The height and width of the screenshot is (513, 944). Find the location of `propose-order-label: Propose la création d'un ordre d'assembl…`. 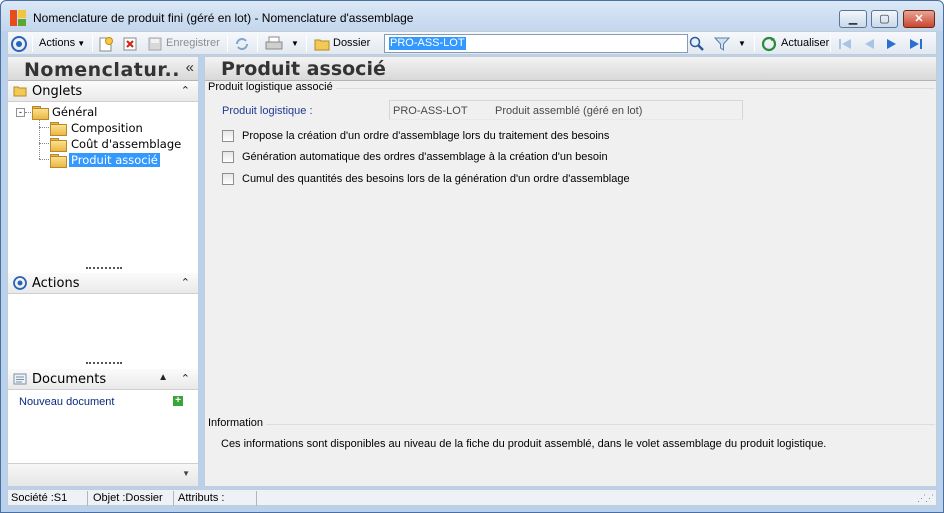

propose-order-label: Propose la création d'un ordre d'assembl… is located at coordinates (426, 136).